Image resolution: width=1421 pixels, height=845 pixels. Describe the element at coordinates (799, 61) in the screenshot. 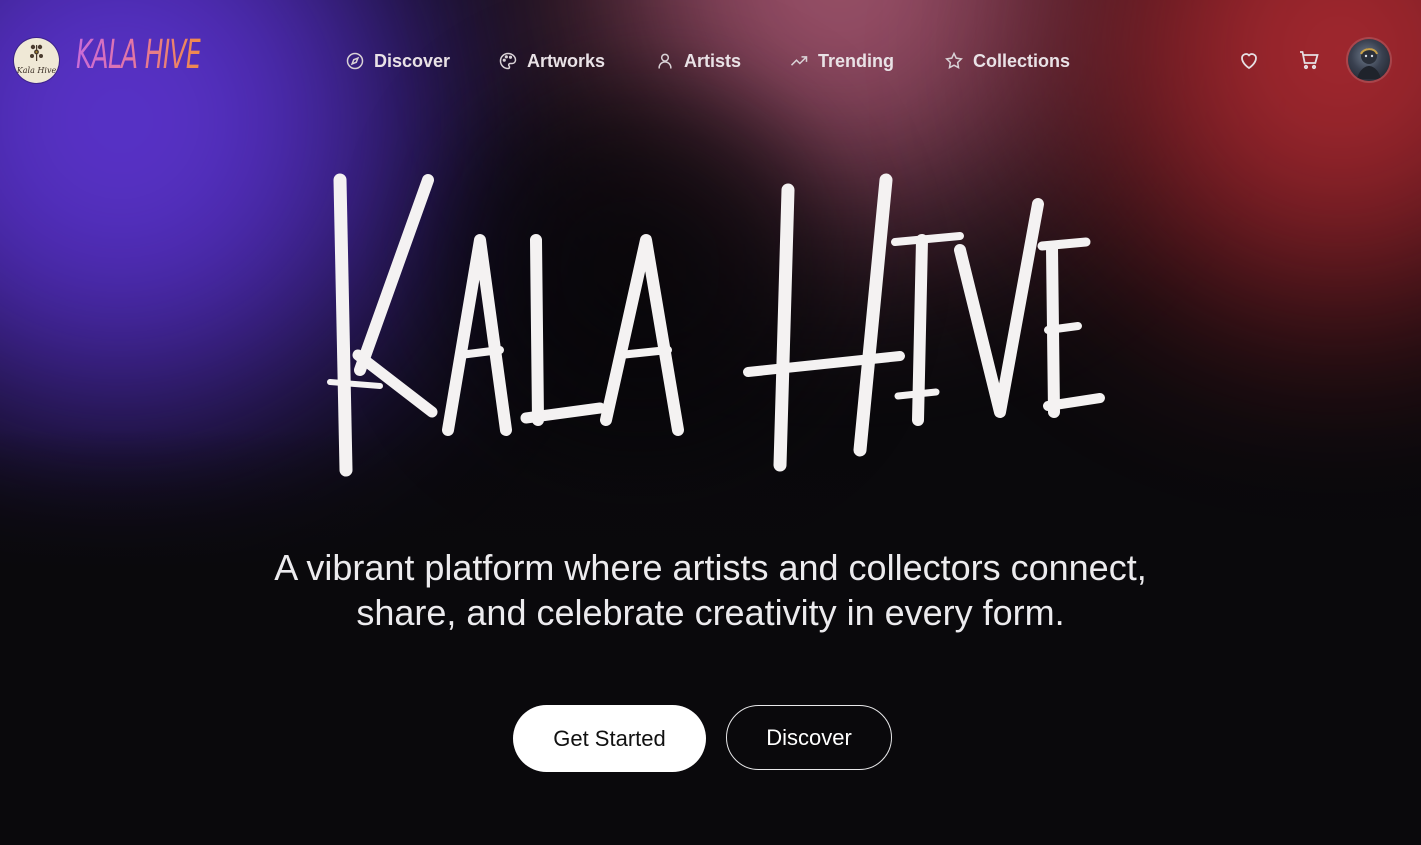

I see `trending-up-icon` at that location.